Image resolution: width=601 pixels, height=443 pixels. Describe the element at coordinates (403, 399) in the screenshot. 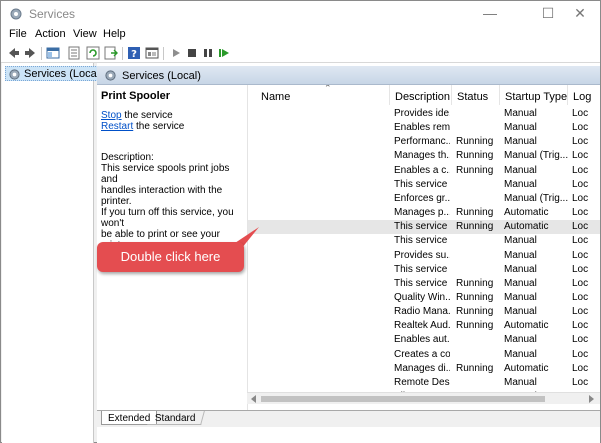

I see `scroll-thumb` at that location.